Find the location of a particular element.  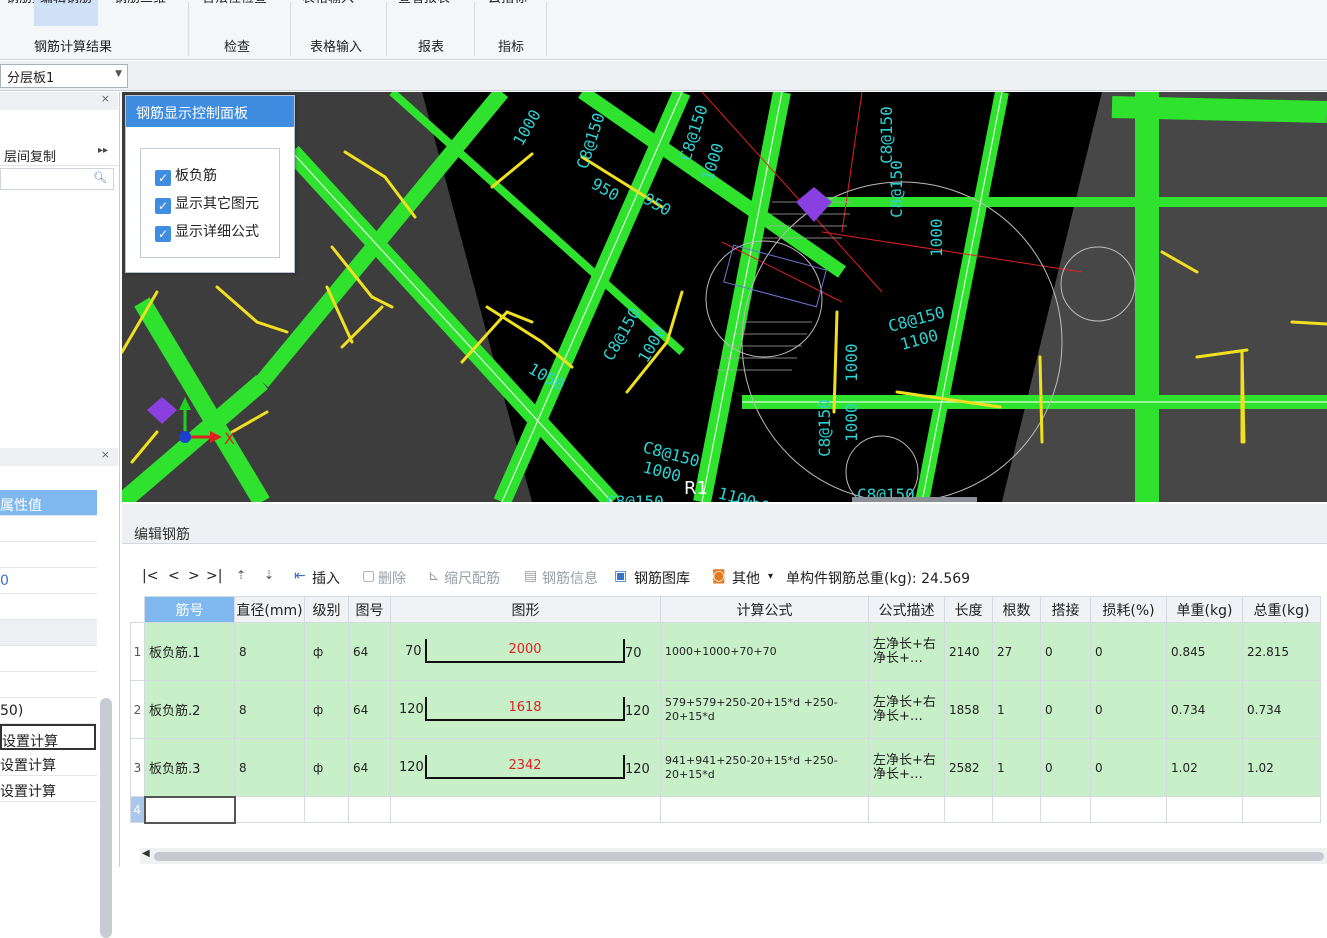

column-header: 总重(kg) is located at coordinates (1281, 609).